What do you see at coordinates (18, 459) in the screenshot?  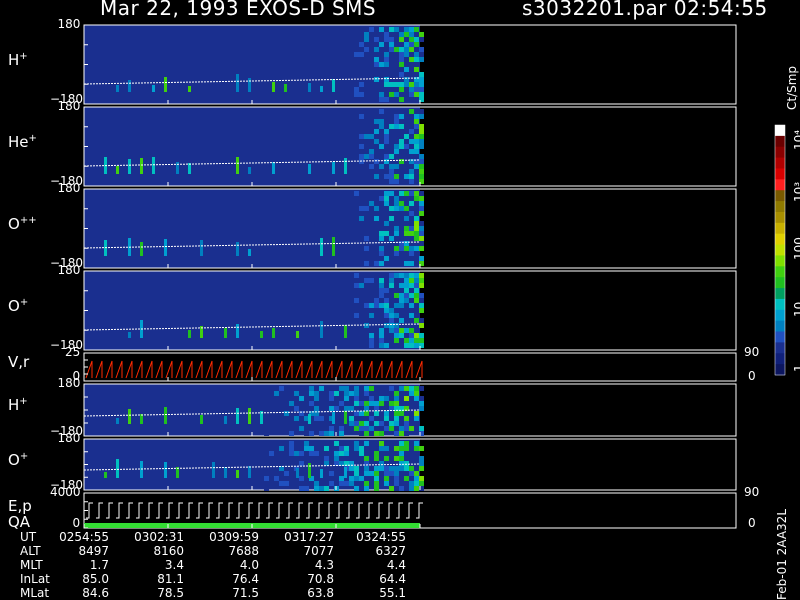 I see `panel-label: O+` at bounding box center [18, 459].